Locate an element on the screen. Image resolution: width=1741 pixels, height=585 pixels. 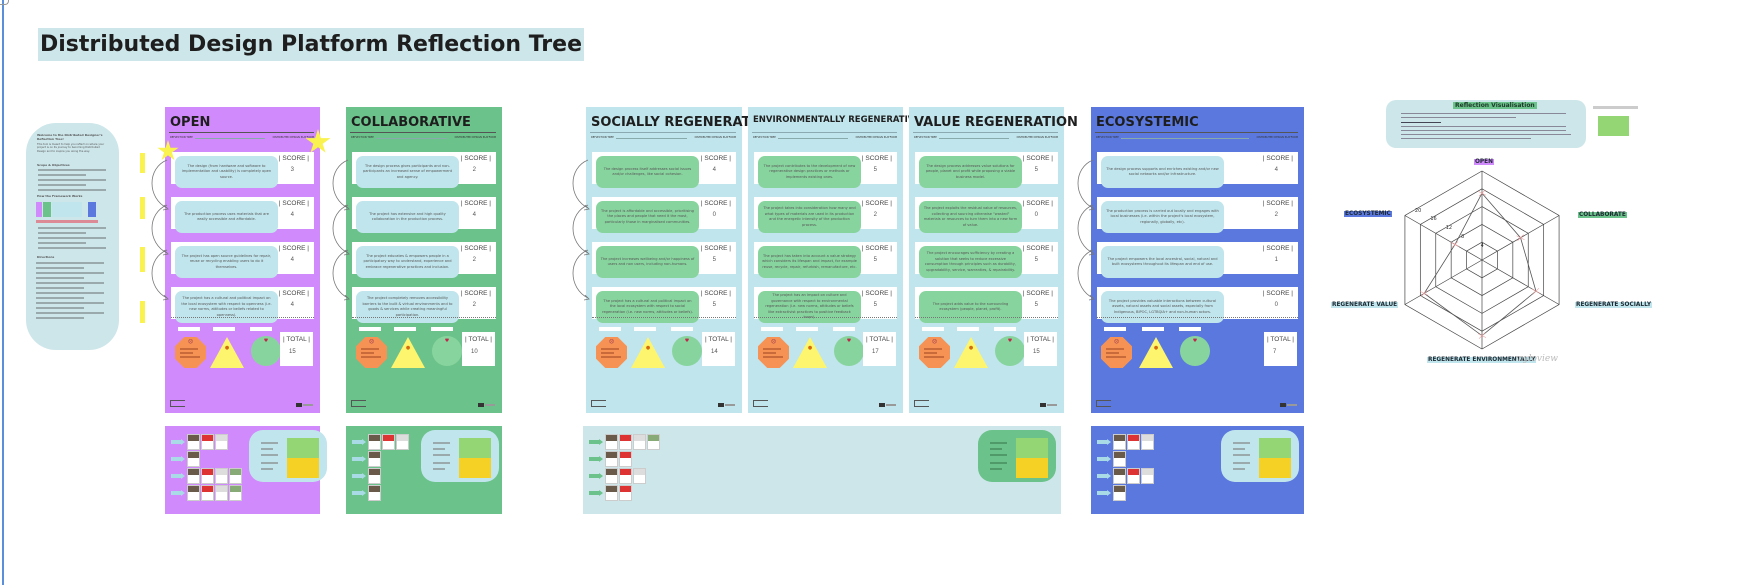
watermark: myloview is located at coordinates (1536, 359).